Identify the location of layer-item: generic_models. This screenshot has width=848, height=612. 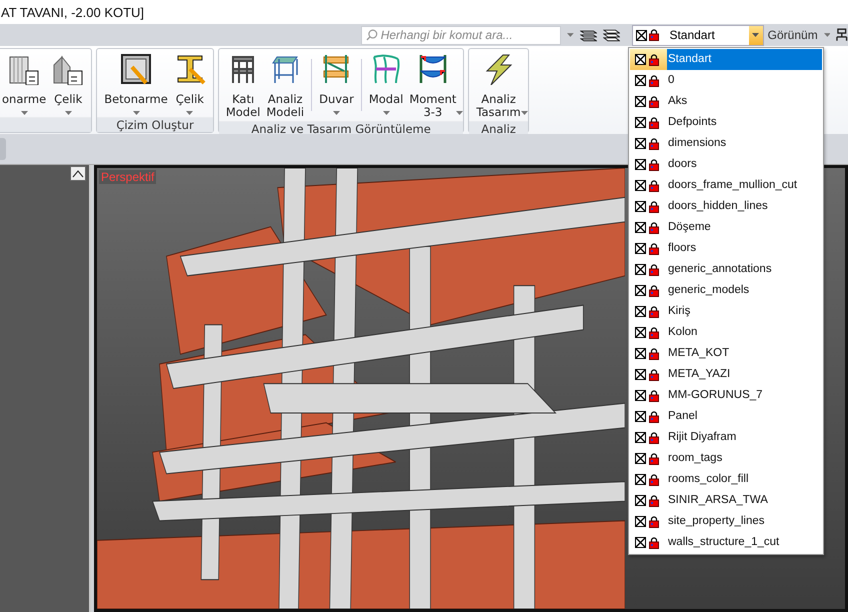
(726, 290).